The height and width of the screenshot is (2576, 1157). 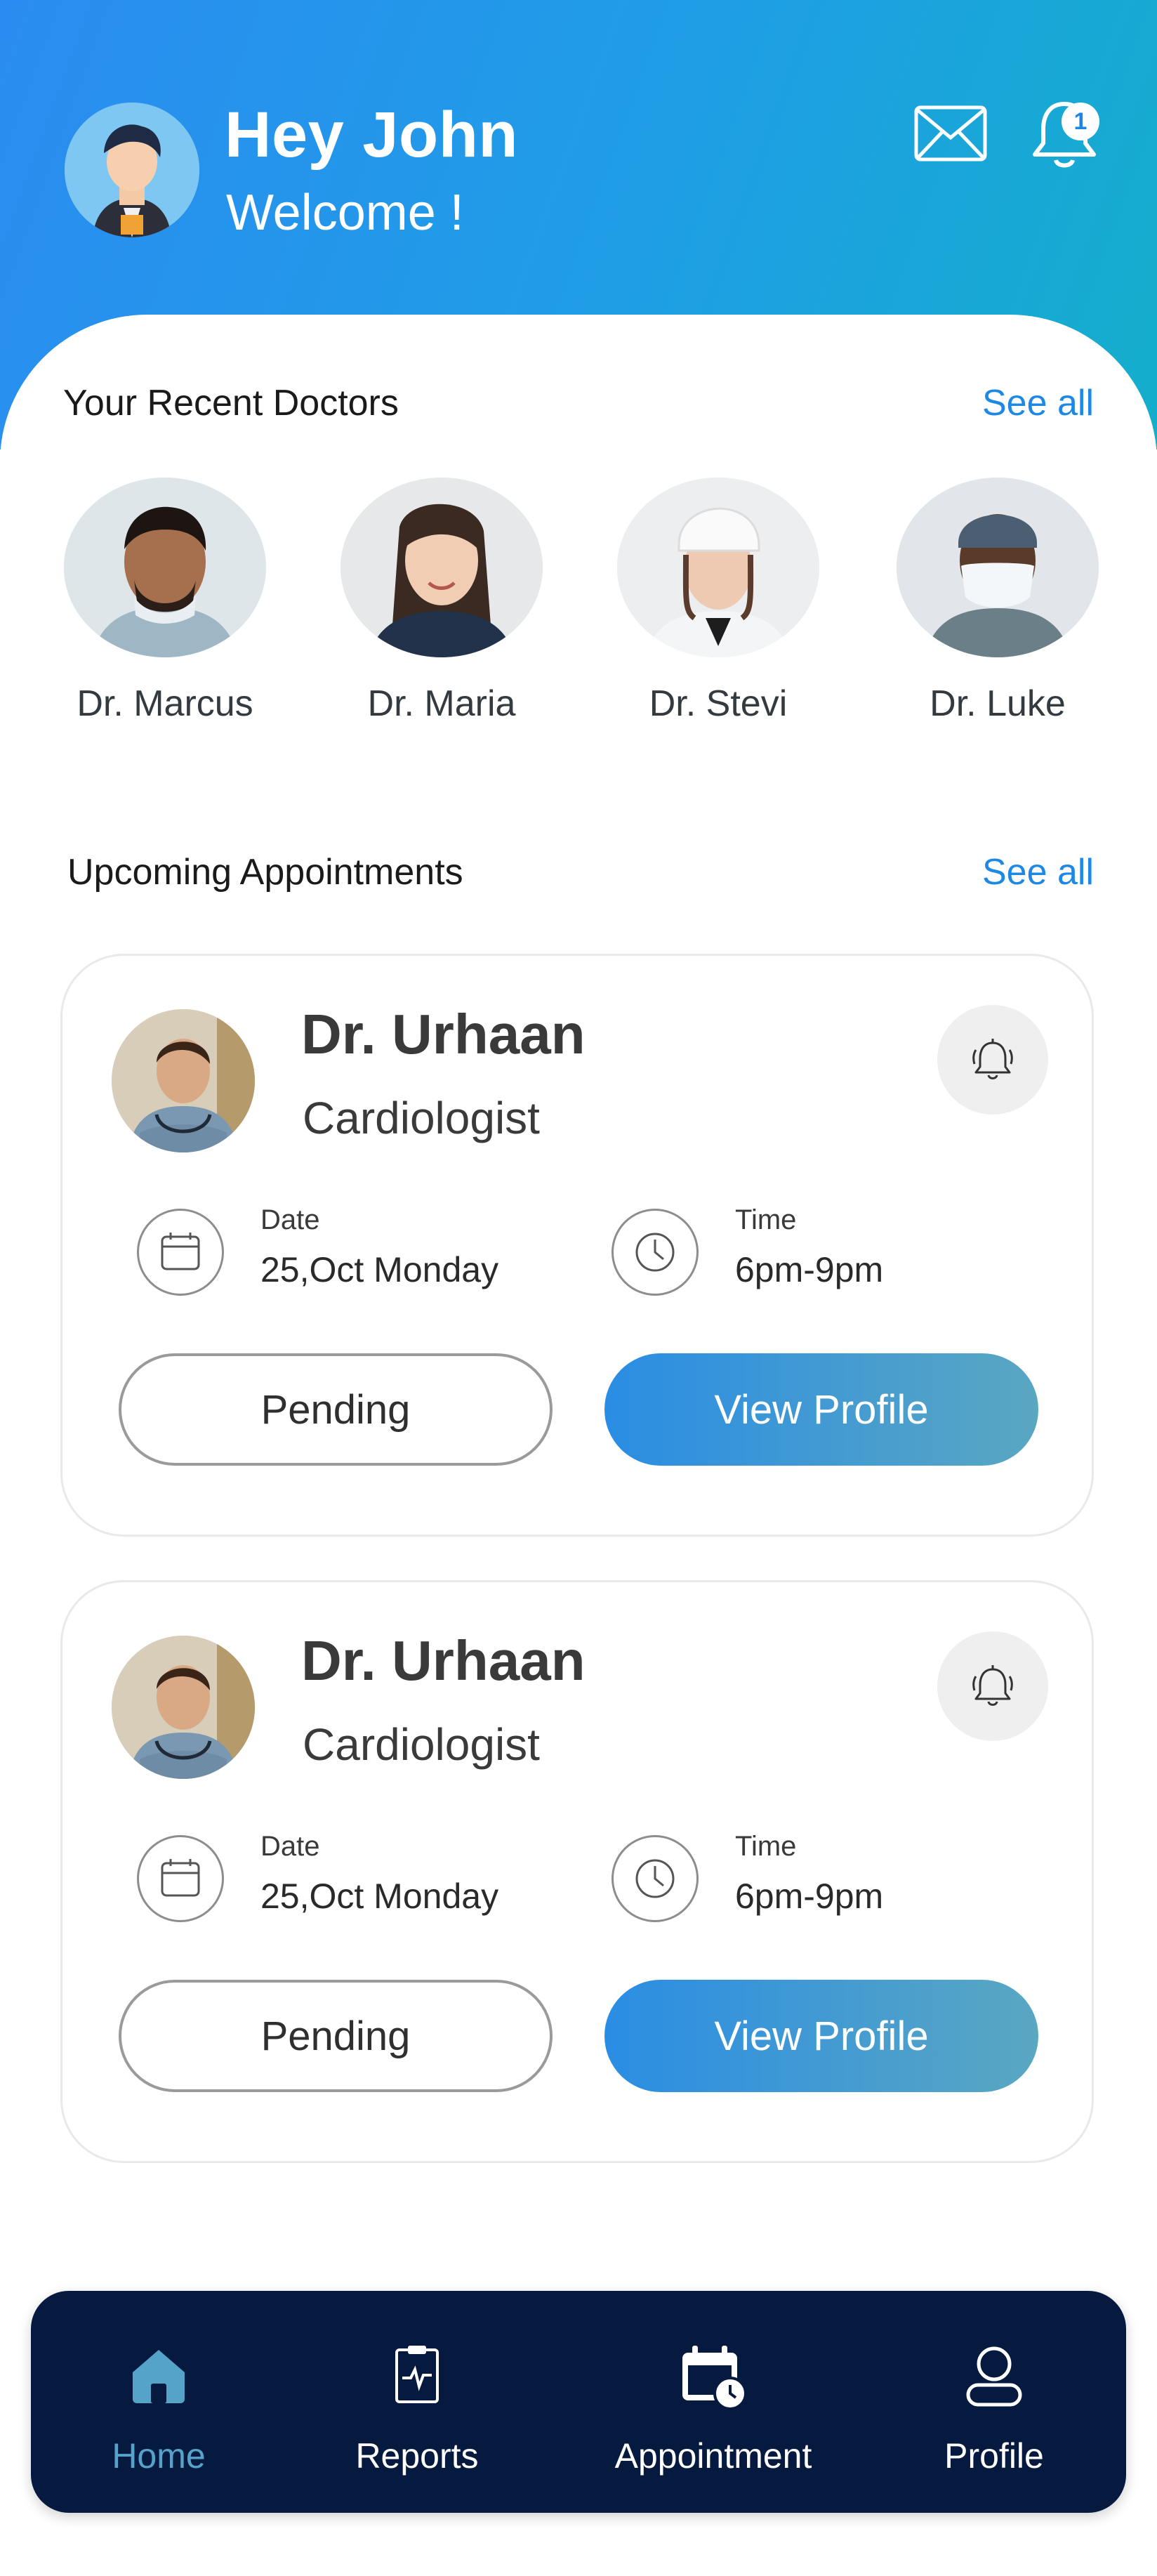 I want to click on appointments-see-all: See all, so click(x=1038, y=872).